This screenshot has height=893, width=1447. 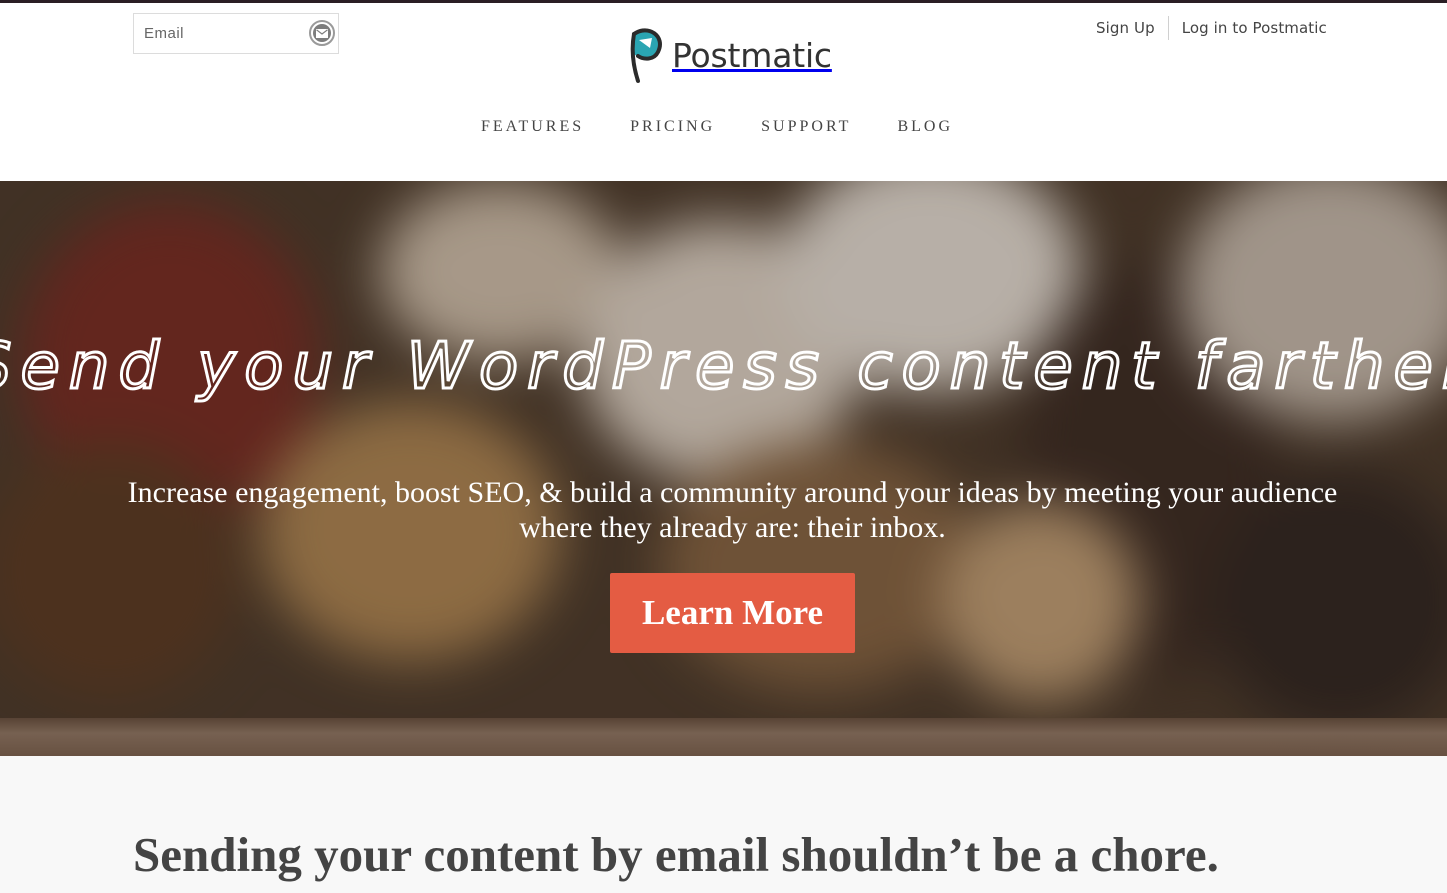 I want to click on signup-link: Sign Up, so click(x=1125, y=28).